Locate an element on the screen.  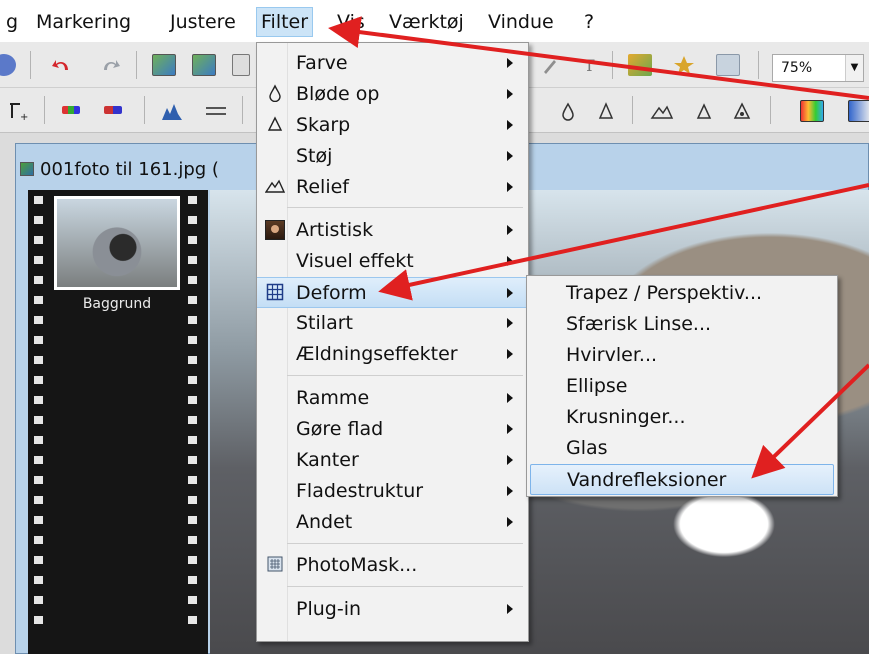
triangle-tool-icon is located at coordinates (704, 111).